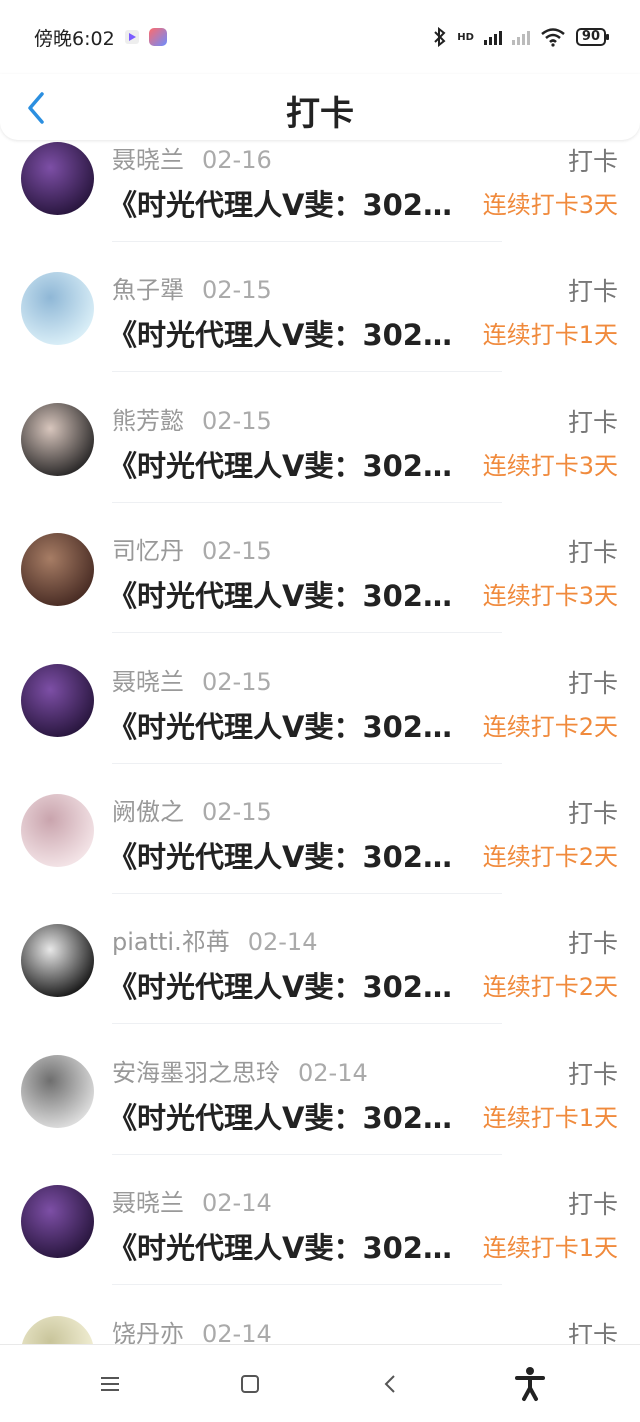 Image resolution: width=640 pixels, height=1422 pixels. I want to click on accessibility-icon, so click(530, 1383).